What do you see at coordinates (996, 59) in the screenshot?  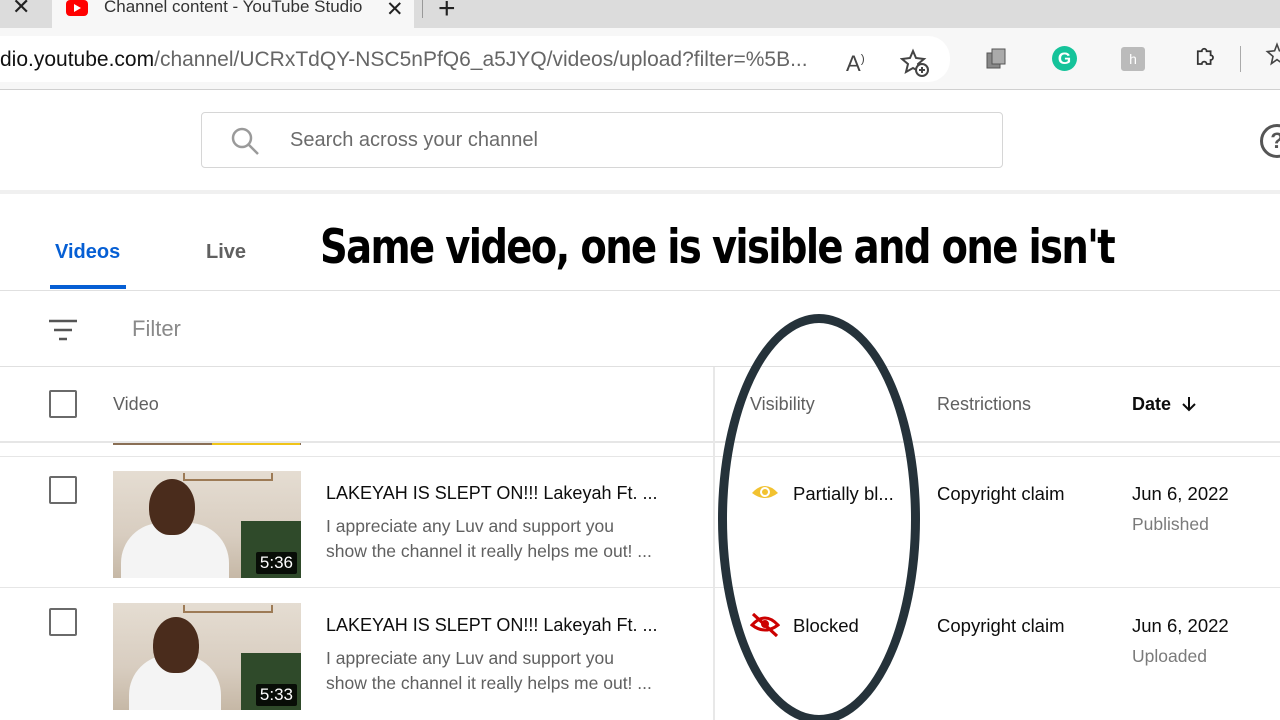 I see `collections-icon` at bounding box center [996, 59].